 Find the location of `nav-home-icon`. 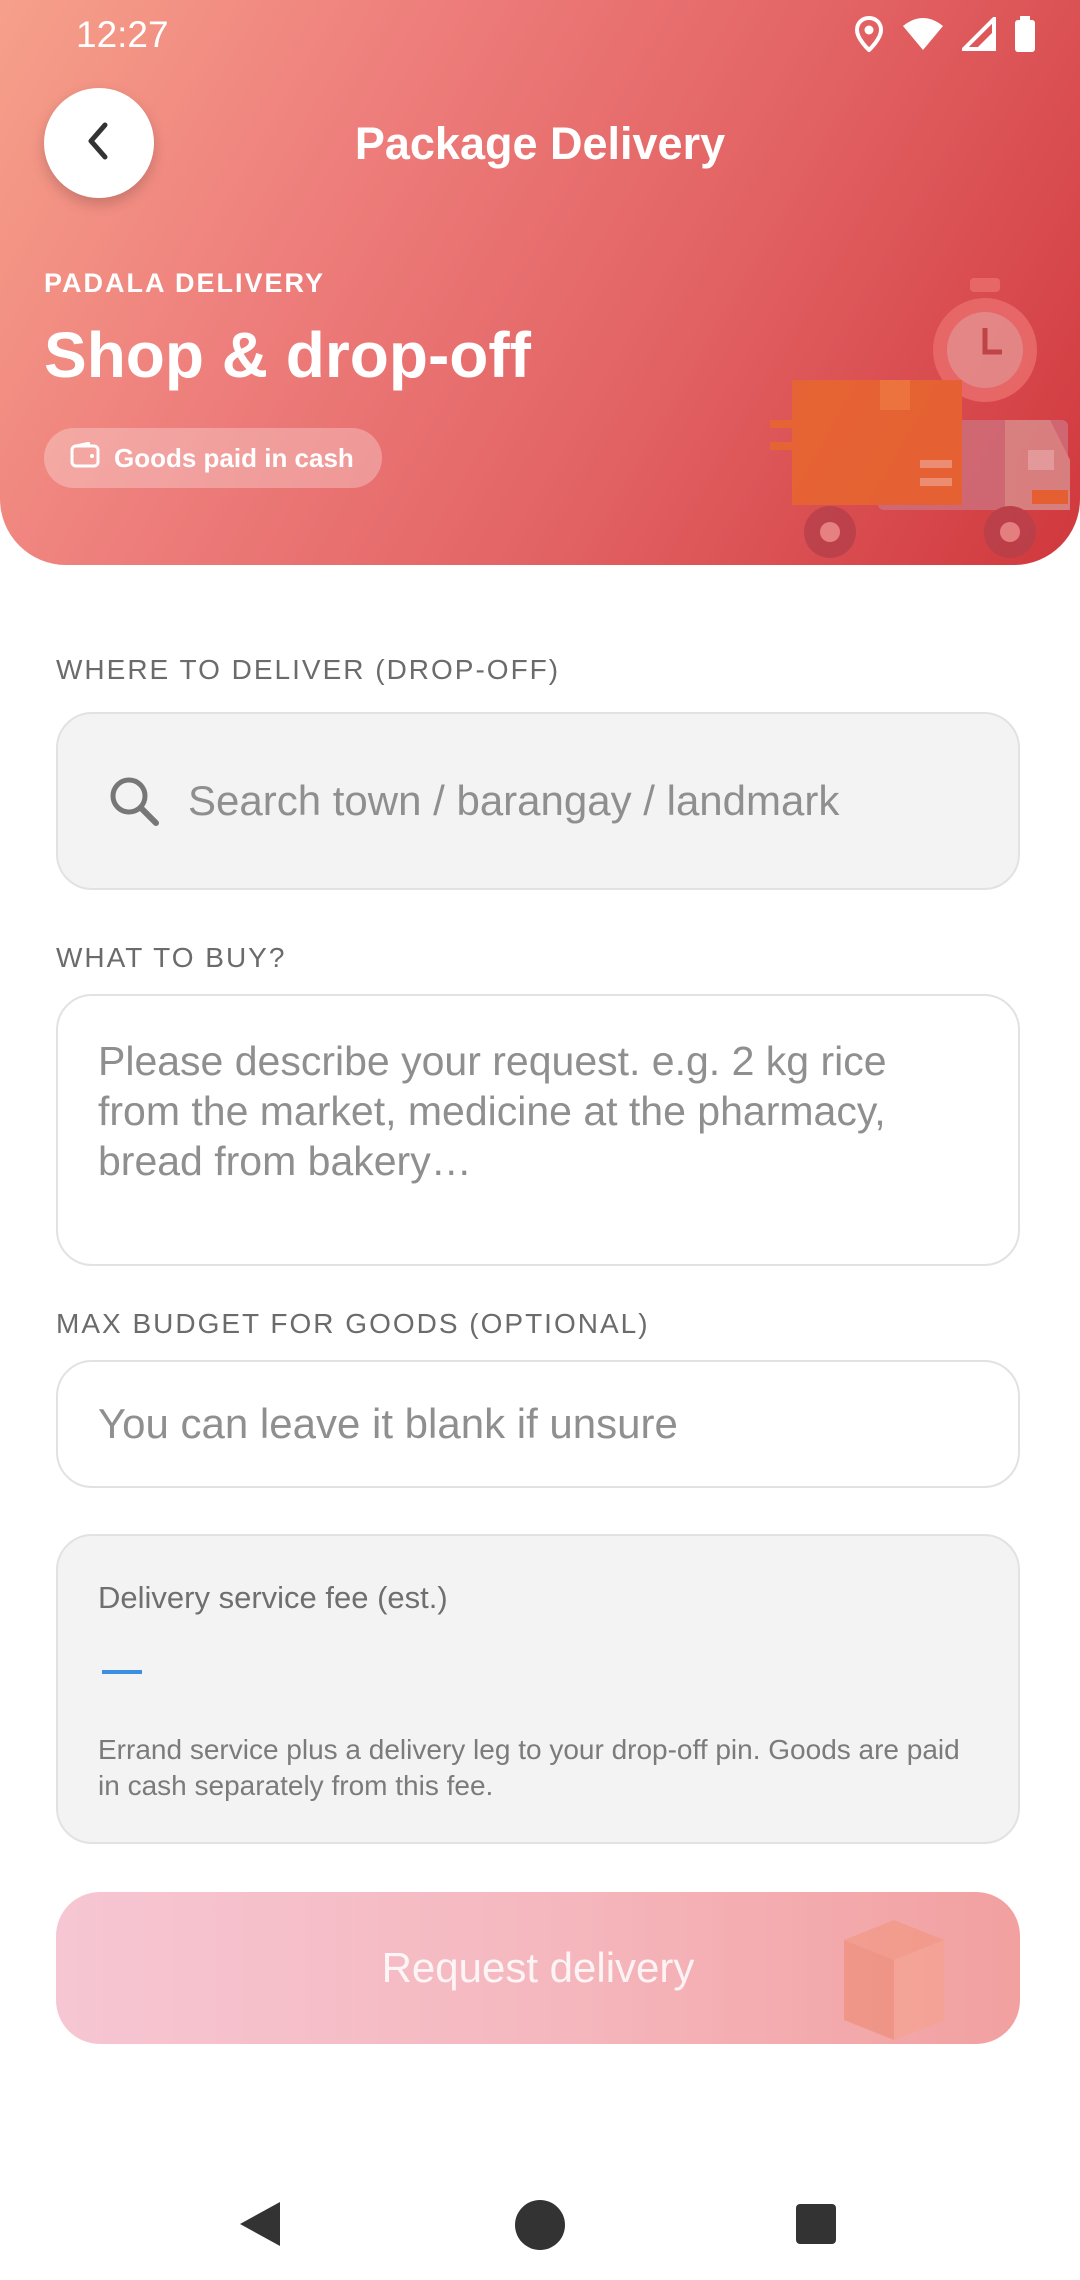

nav-home-icon is located at coordinates (540, 2227).